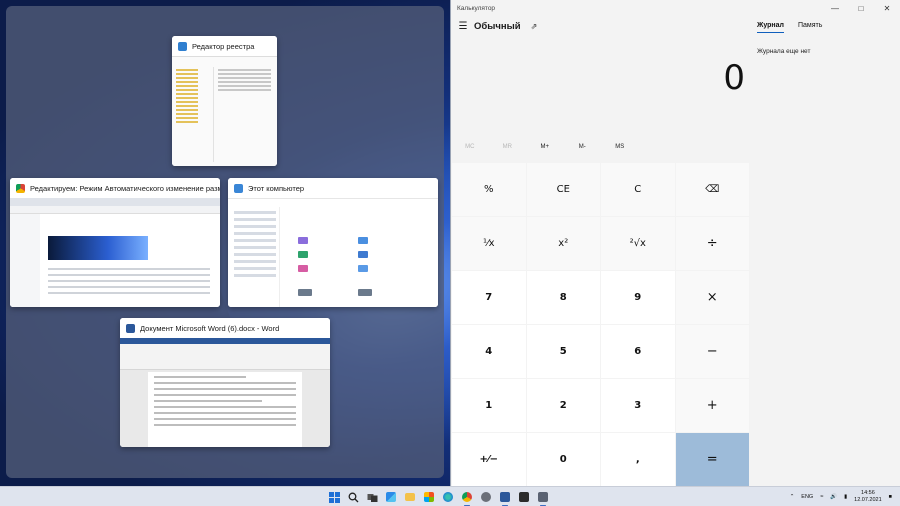 The width and height of the screenshot is (900, 506). I want to click on snap-thumb-word: Документ Microsoft Word (6).docx - Word, so click(225, 382).